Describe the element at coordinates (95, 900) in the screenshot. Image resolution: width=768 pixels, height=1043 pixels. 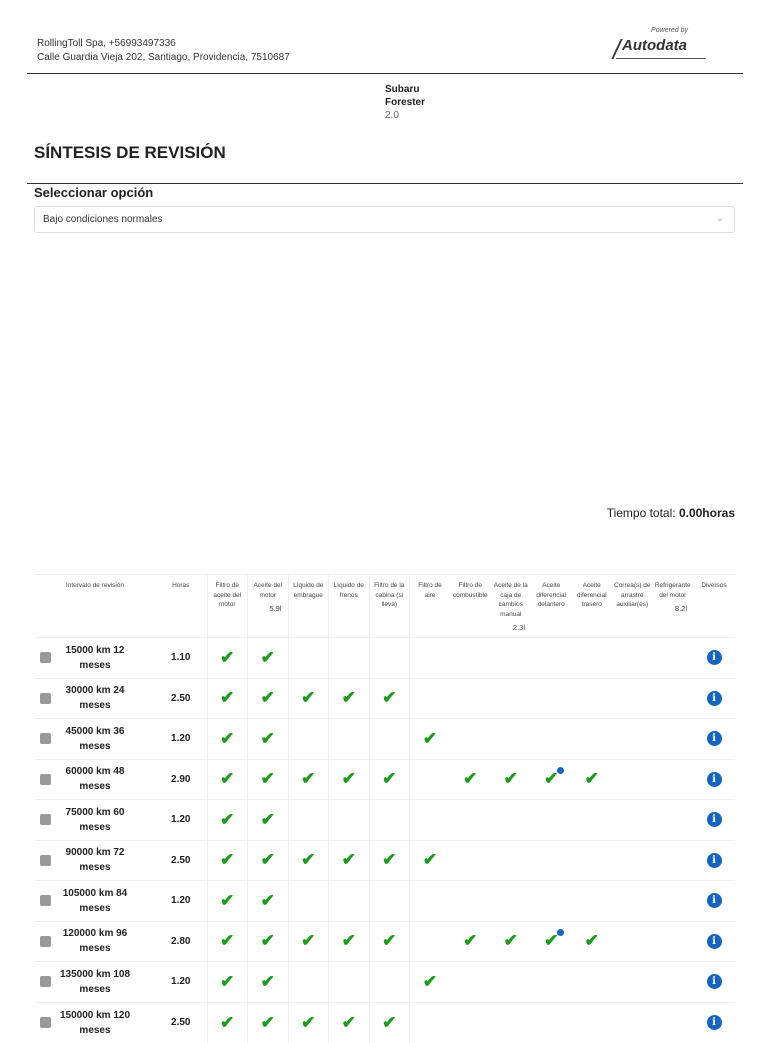
I see `interval-cell: 105000 km 84 meses` at that location.